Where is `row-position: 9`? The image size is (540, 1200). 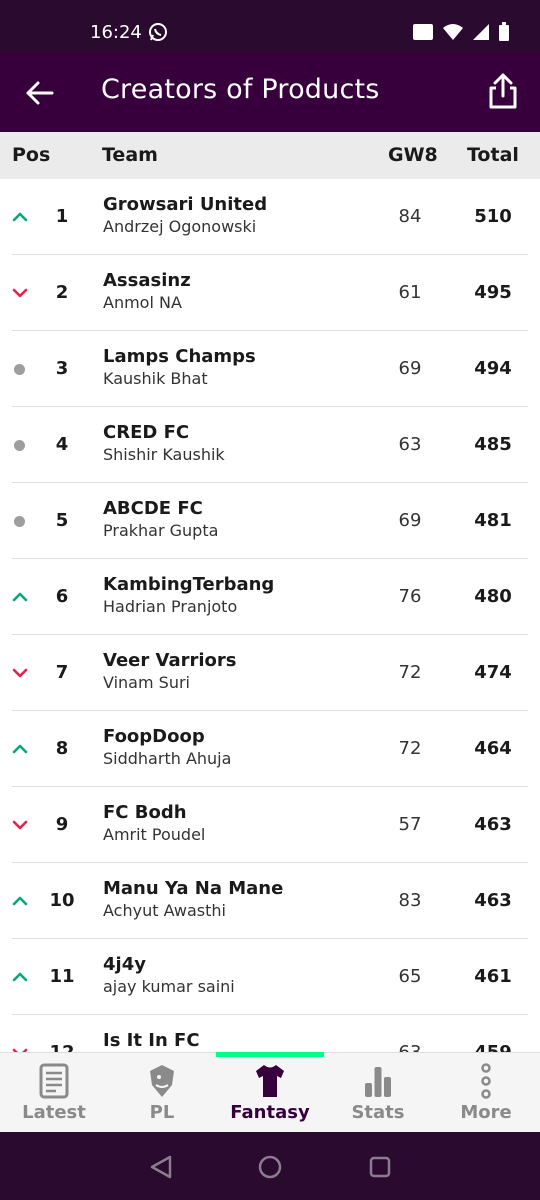 row-position: 9 is located at coordinates (62, 824).